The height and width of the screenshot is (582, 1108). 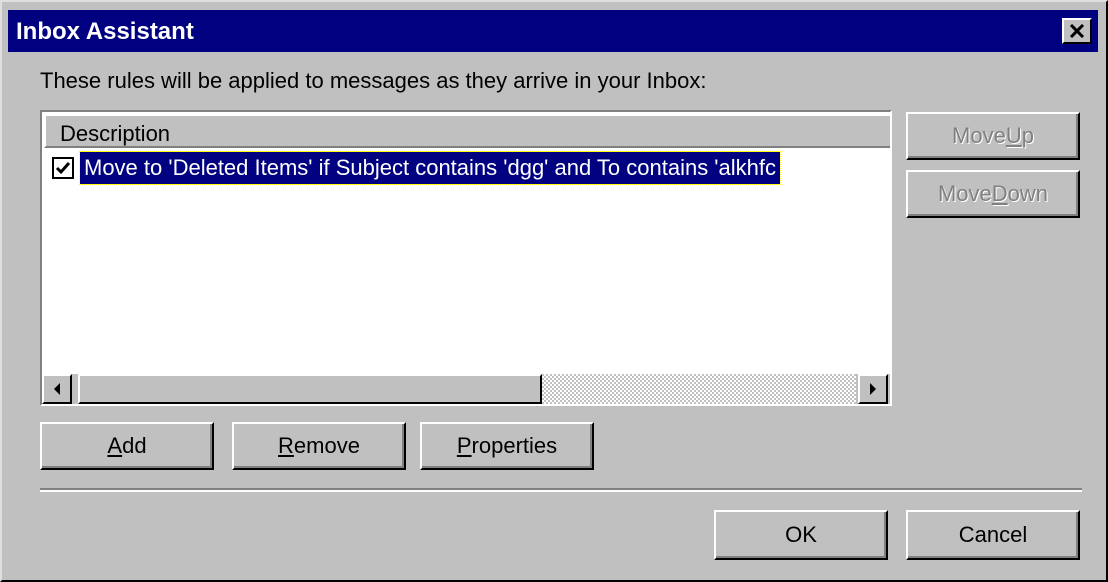 I want to click on window-title: Inbox Assistant, so click(x=105, y=31).